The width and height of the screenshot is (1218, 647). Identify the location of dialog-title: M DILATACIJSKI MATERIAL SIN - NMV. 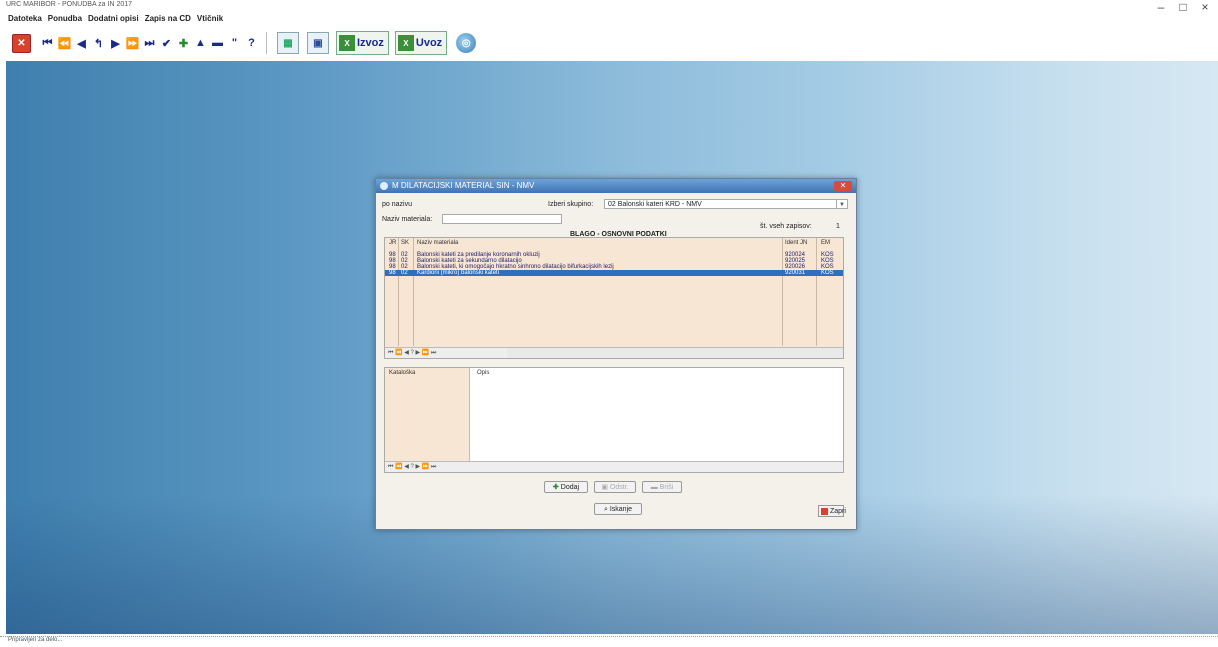
(463, 185).